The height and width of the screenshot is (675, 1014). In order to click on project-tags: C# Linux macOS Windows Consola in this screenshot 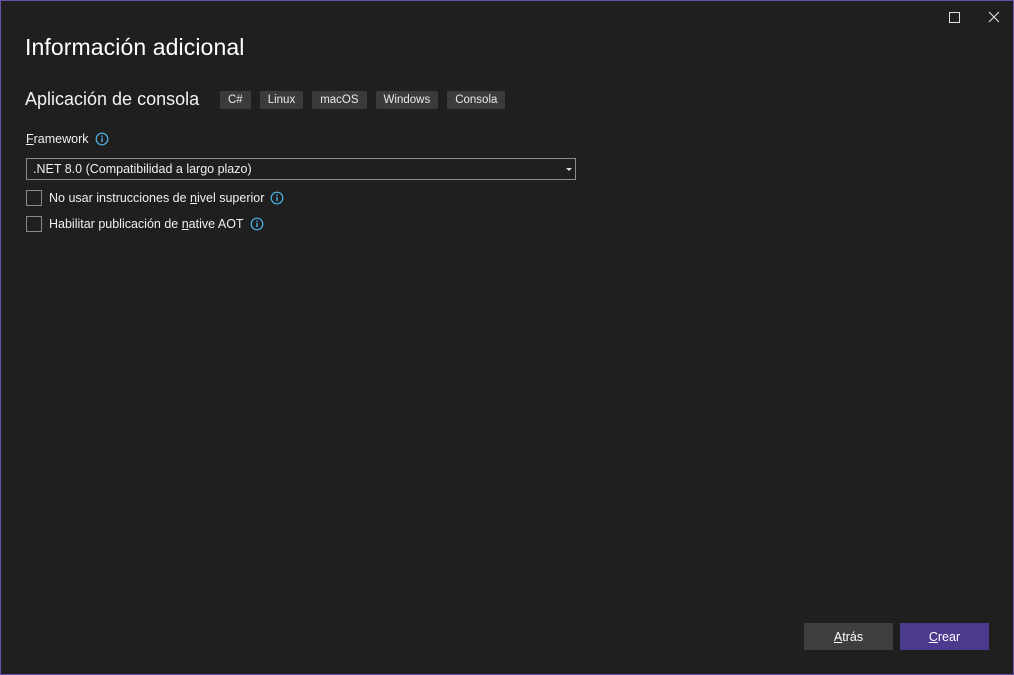, I will do `click(363, 100)`.